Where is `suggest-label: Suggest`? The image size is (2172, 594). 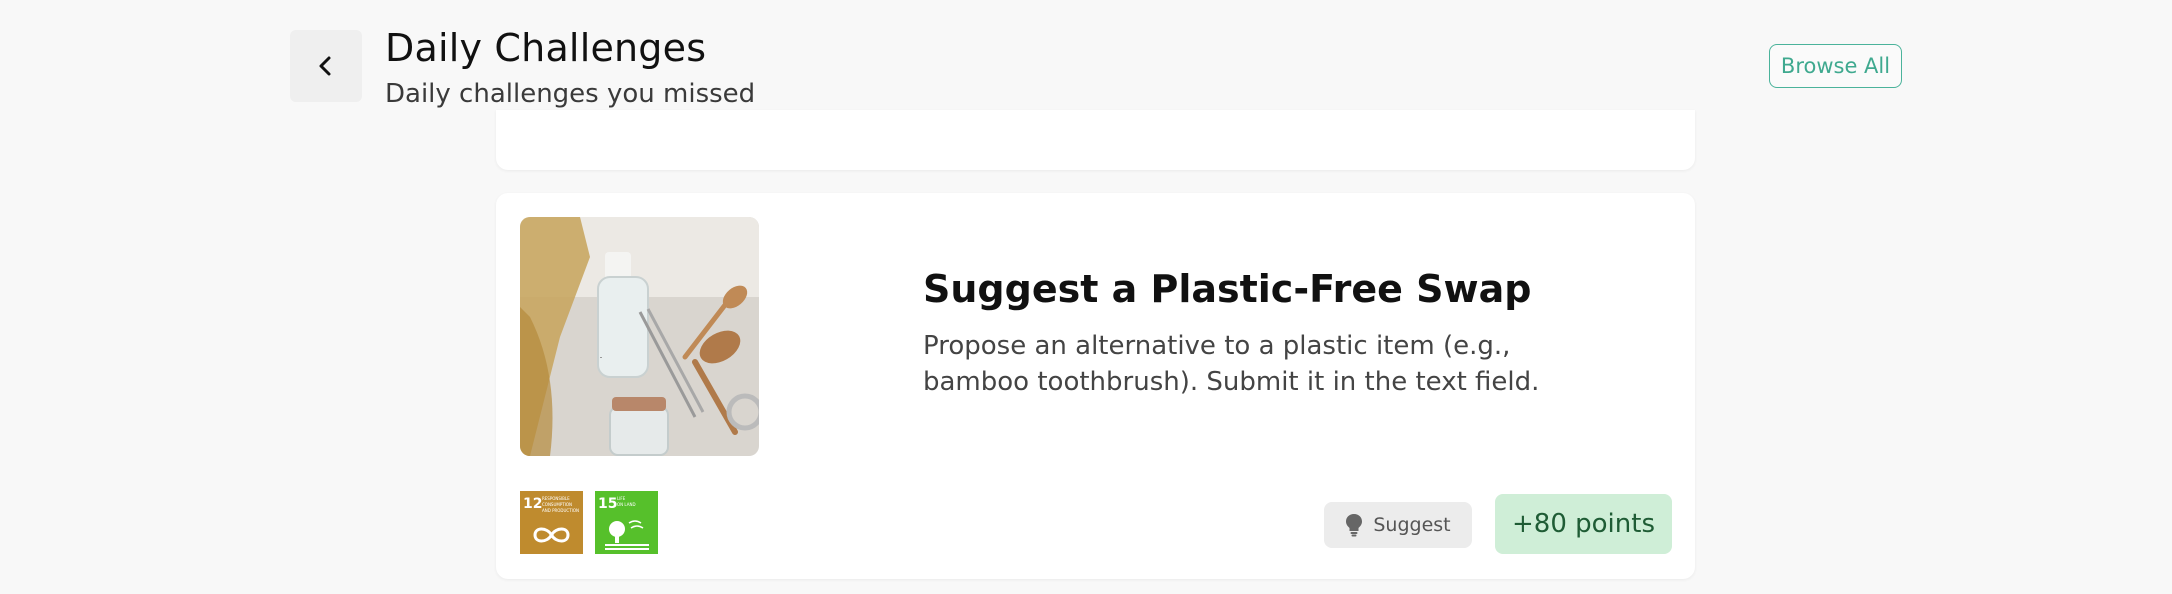
suggest-label: Suggest is located at coordinates (1412, 525).